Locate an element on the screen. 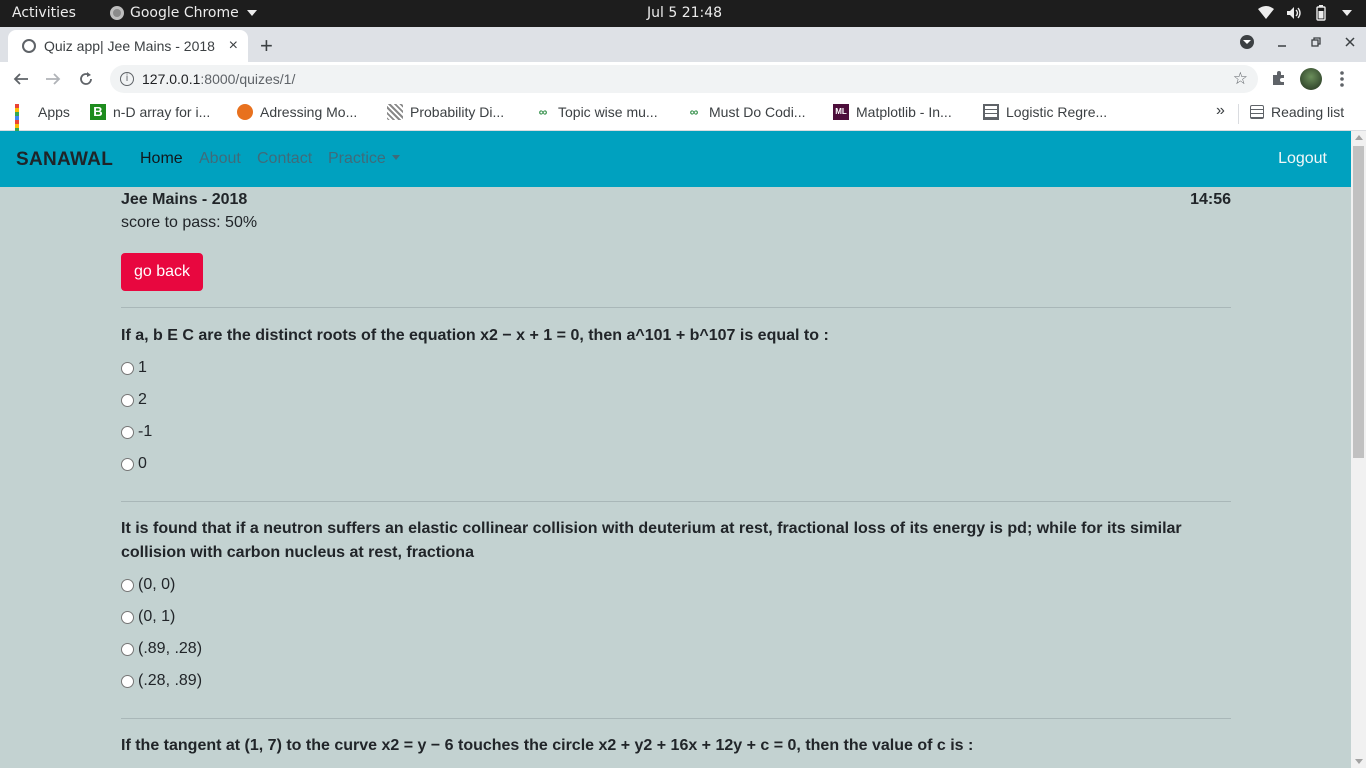 The image size is (1366, 768). browser-toolbar: i 127.0.0.1:8000/quizes/1/ ☆ is located at coordinates (683, 79).